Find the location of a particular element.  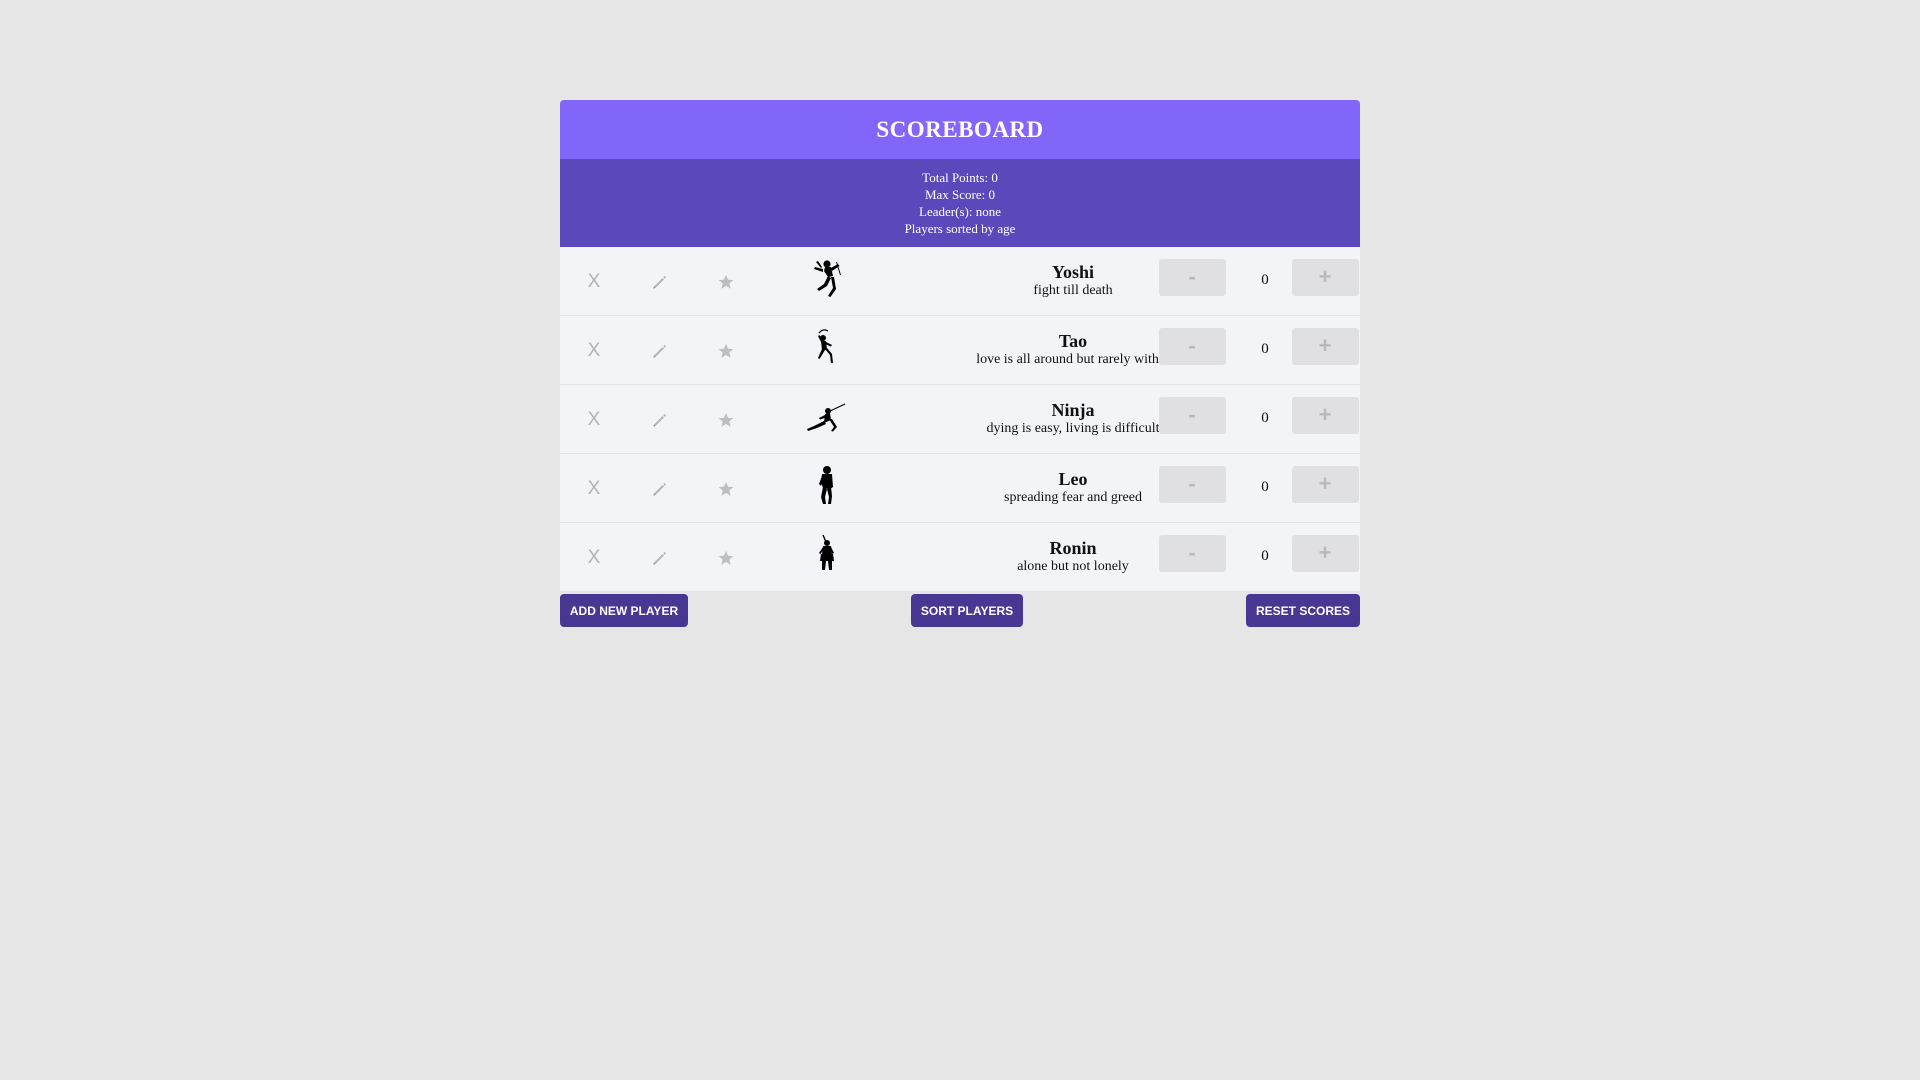

action-bar: ADD NEW PLAYER SORT PLAYERS RESET SCORES is located at coordinates (960, 612).